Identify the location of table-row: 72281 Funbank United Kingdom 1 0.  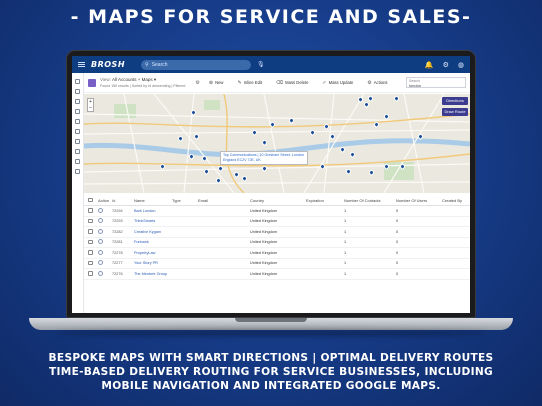
(277, 243).